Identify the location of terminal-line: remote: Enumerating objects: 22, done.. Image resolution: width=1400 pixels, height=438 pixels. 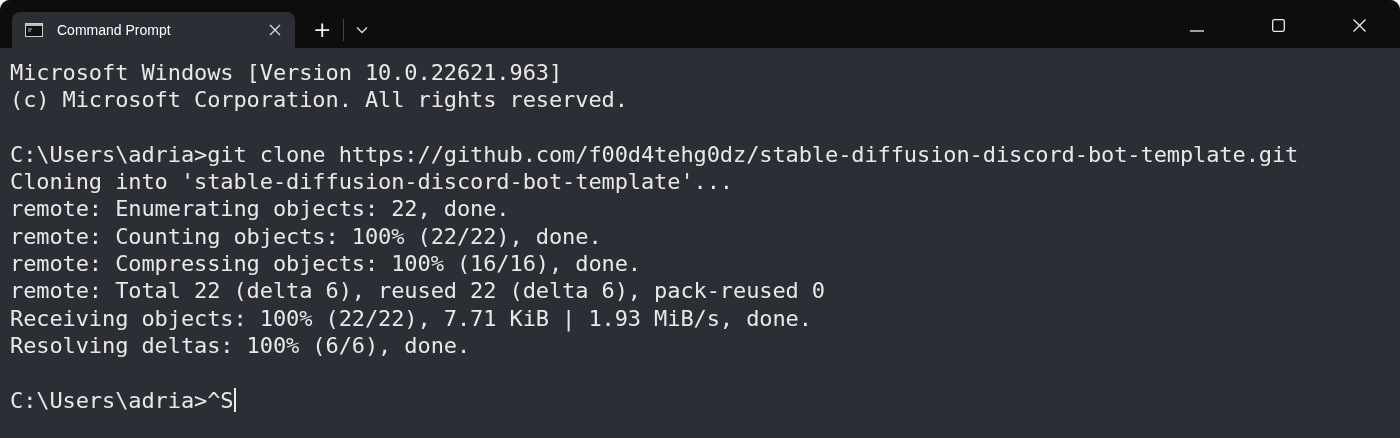
(260, 209).